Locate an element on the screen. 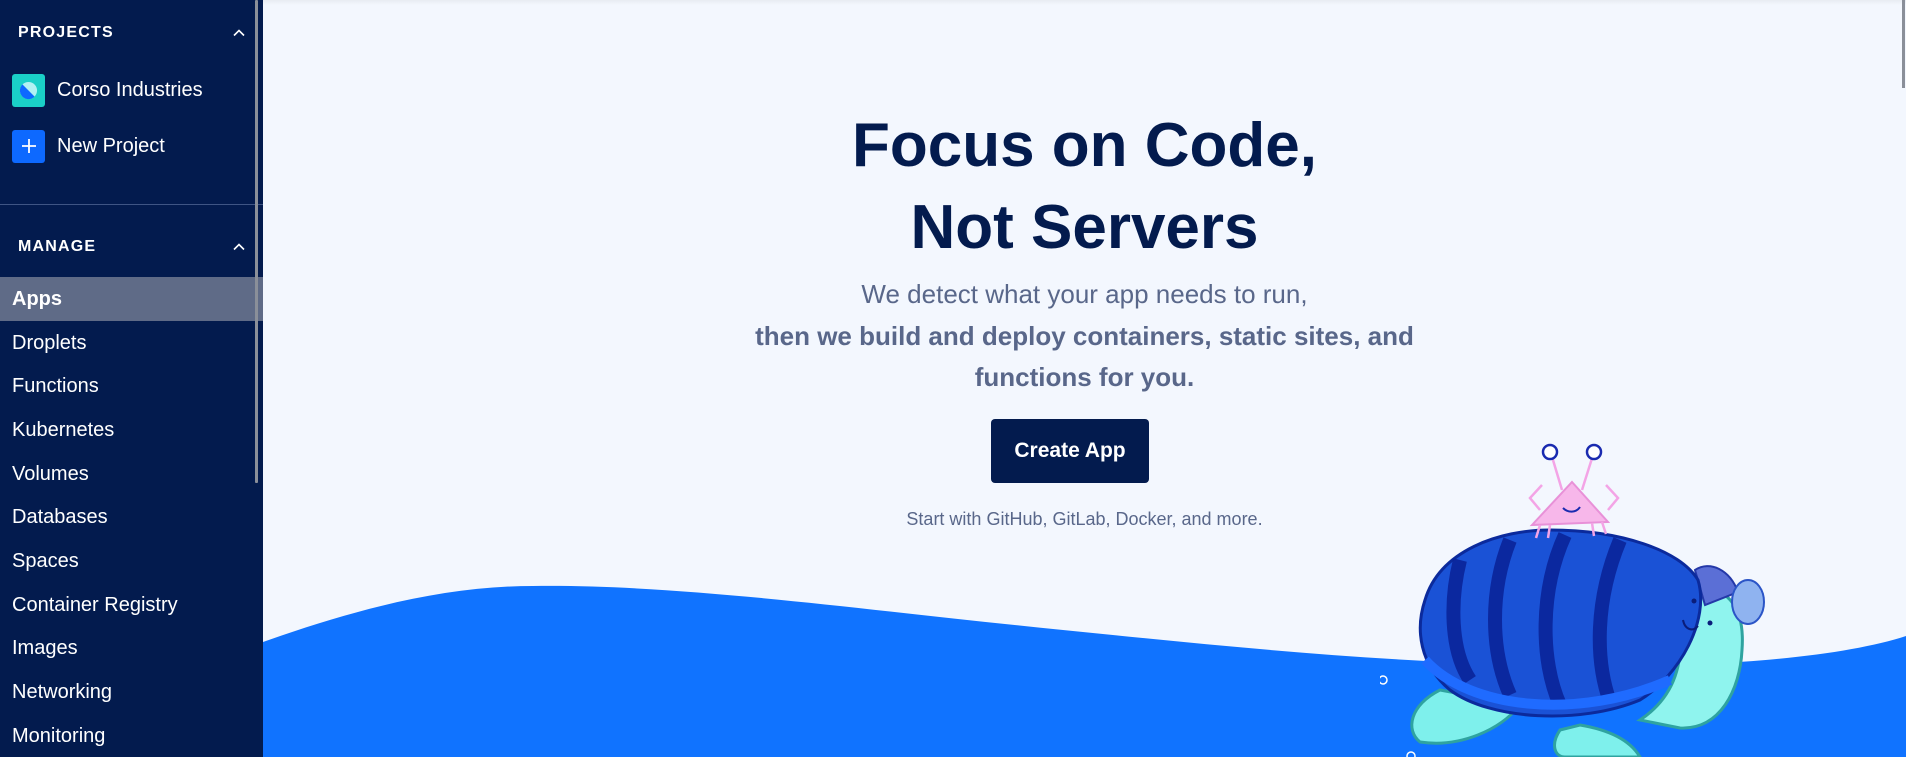  new-project-button: New Project is located at coordinates (88, 146).